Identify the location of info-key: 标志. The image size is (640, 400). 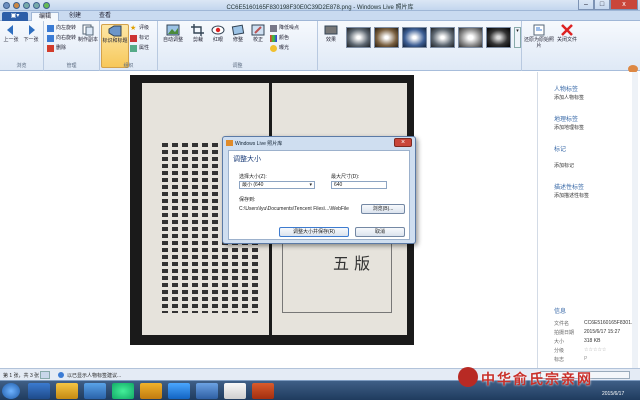
(559, 360).